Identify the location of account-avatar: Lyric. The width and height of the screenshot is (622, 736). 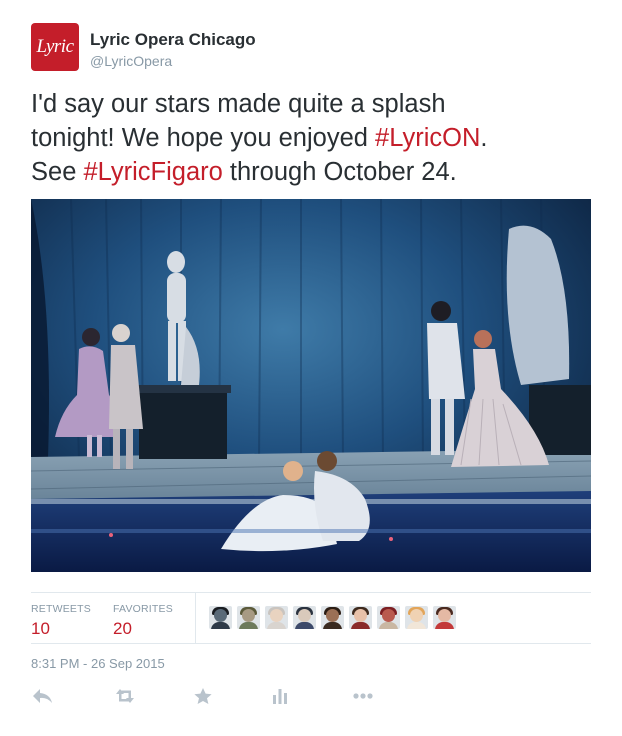
(55, 47).